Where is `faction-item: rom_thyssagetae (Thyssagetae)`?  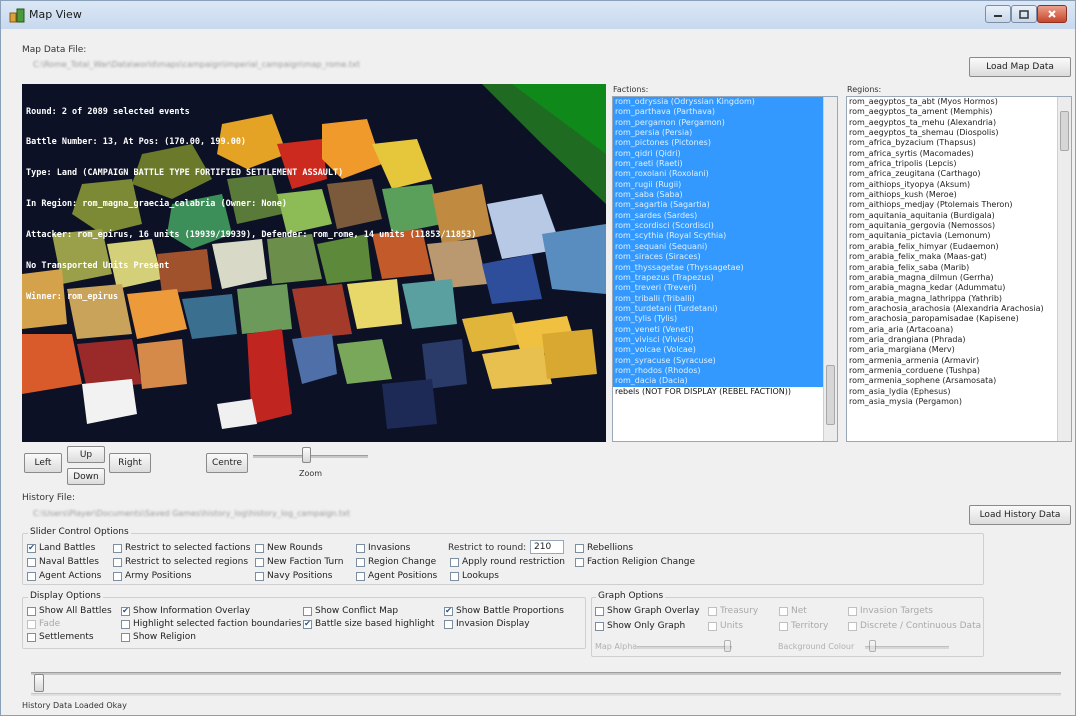
faction-item: rom_thyssagetae (Thyssagetae) is located at coordinates (725, 267).